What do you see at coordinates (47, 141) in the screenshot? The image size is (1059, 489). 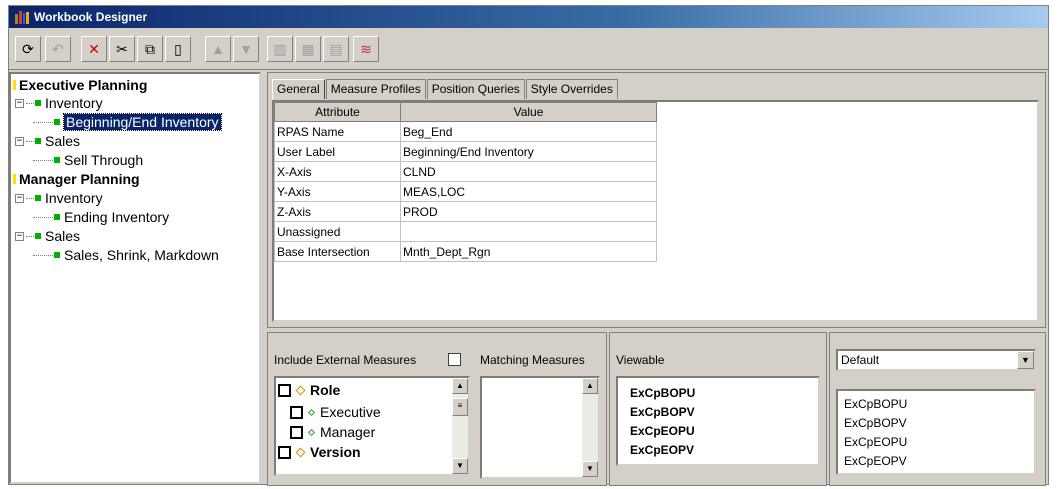 I see `tree-node-exec-sales: − Sales` at bounding box center [47, 141].